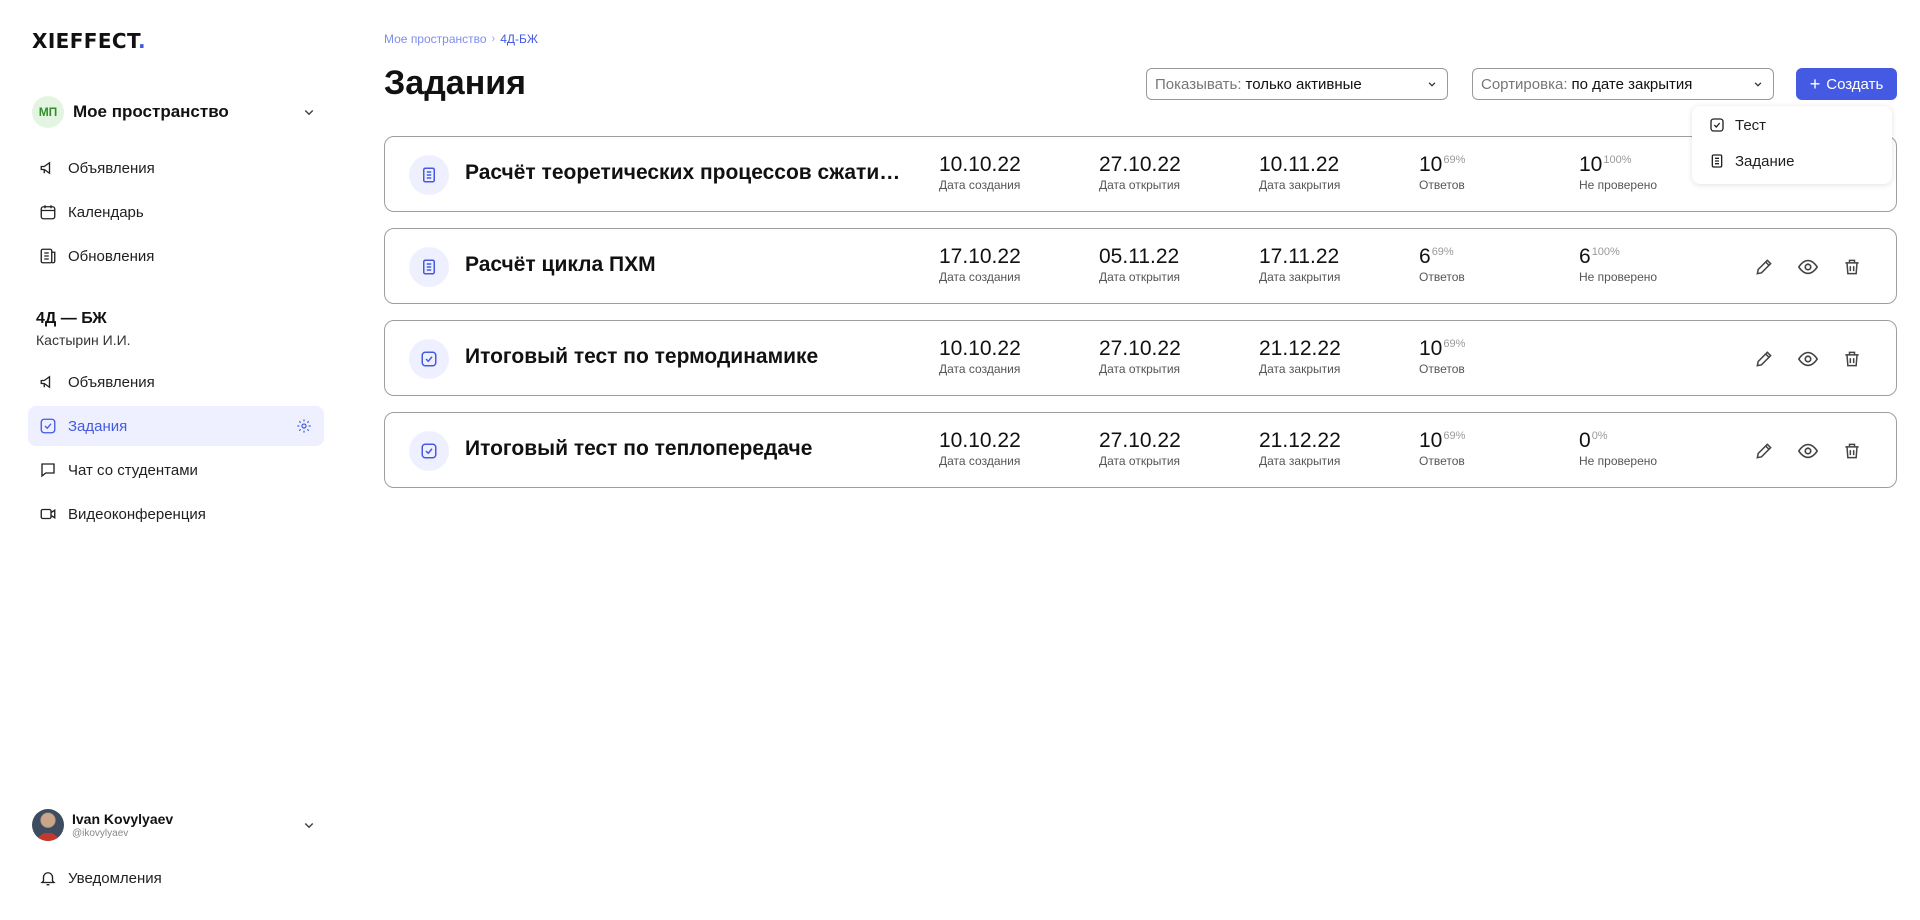 The width and height of the screenshot is (1920, 920). What do you see at coordinates (1618, 448) in the screenshot?
I see `unchecked-count: 00% Не проверено` at bounding box center [1618, 448].